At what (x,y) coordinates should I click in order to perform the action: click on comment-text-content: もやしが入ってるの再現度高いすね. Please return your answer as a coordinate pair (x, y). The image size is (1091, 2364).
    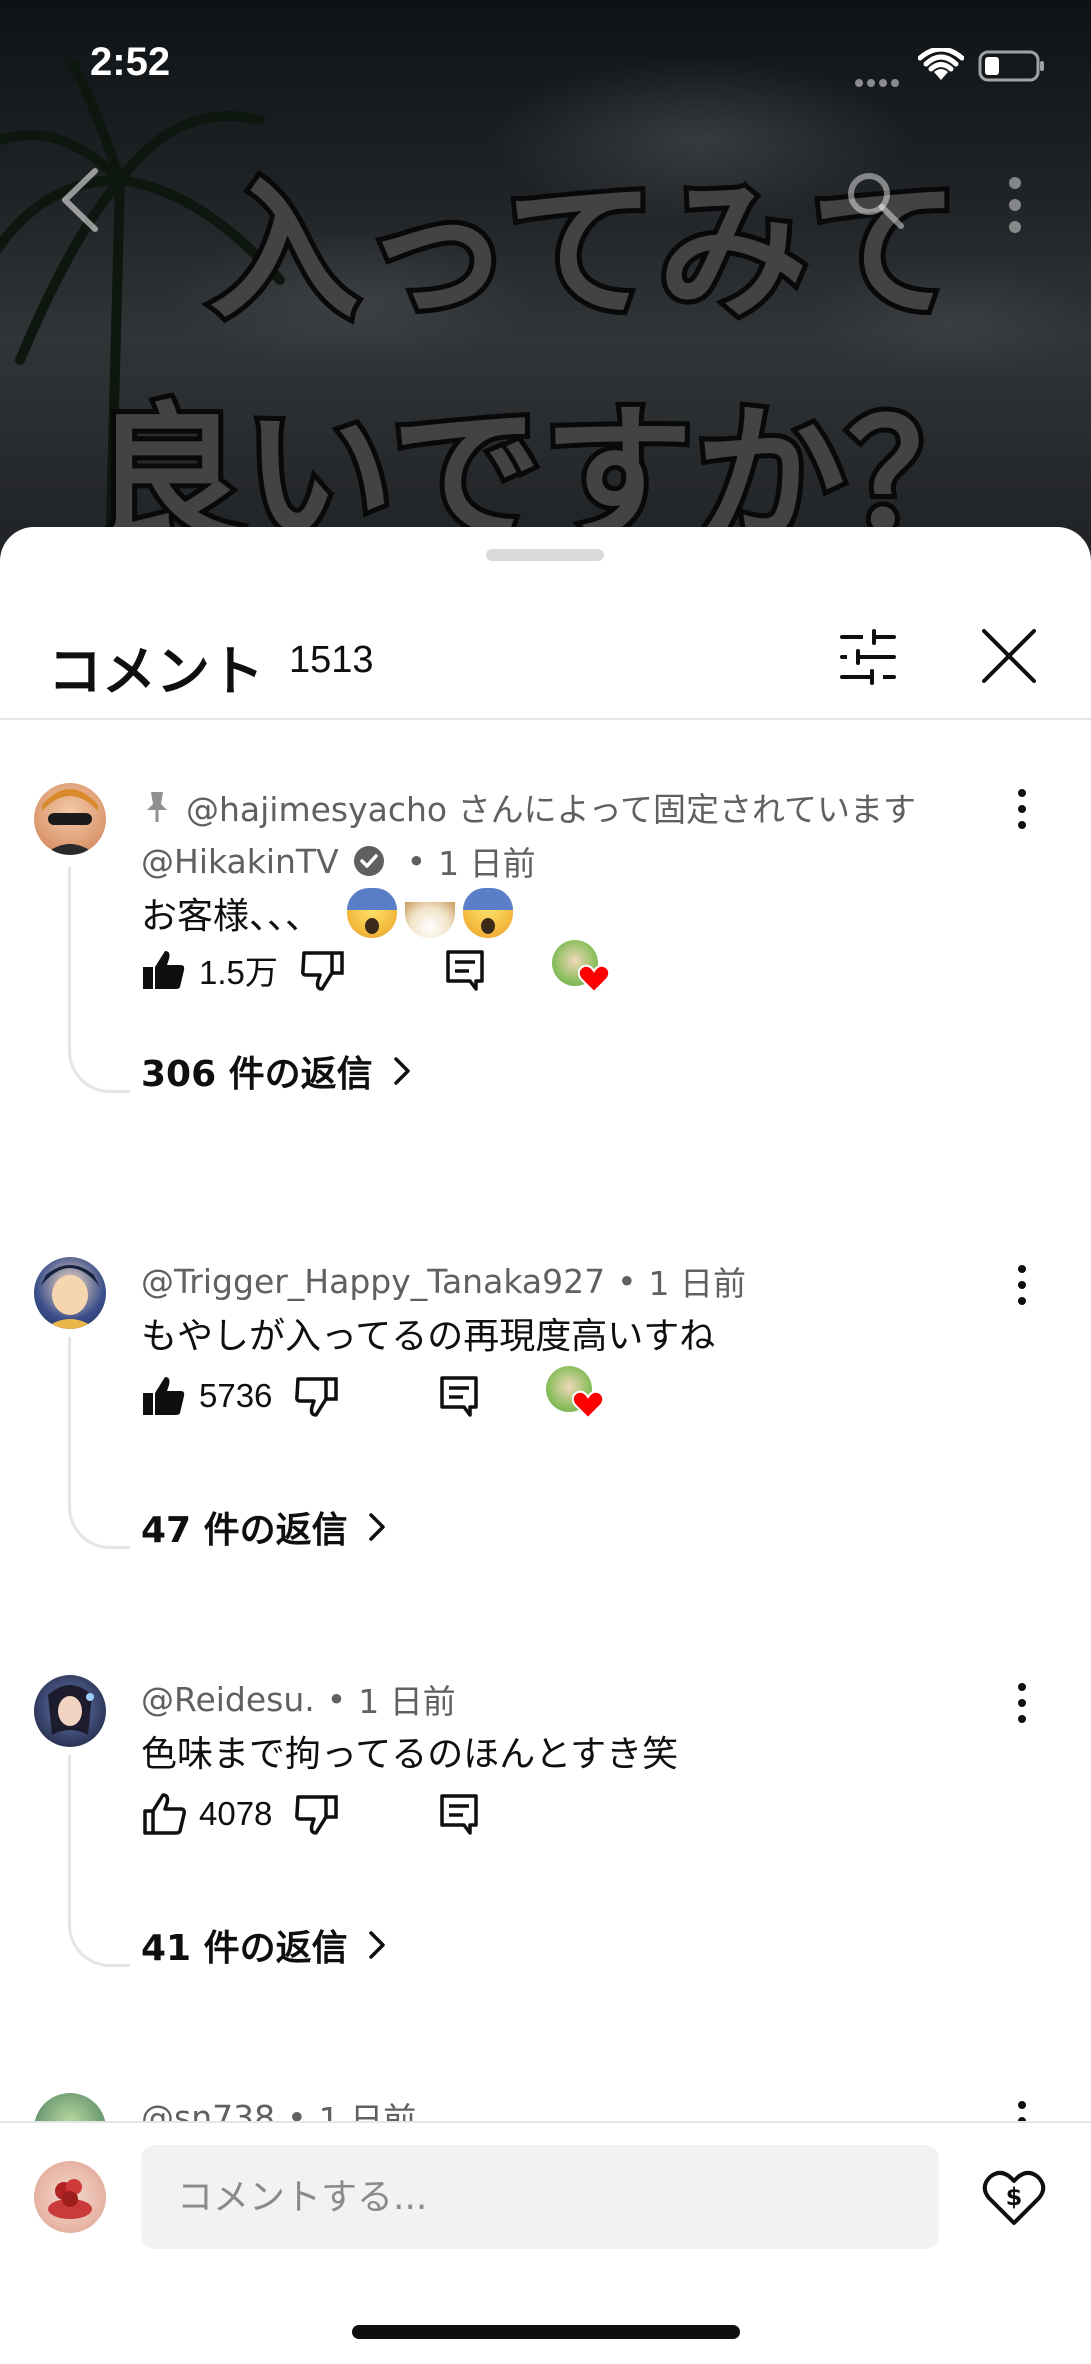
    Looking at the image, I should click on (428, 1336).